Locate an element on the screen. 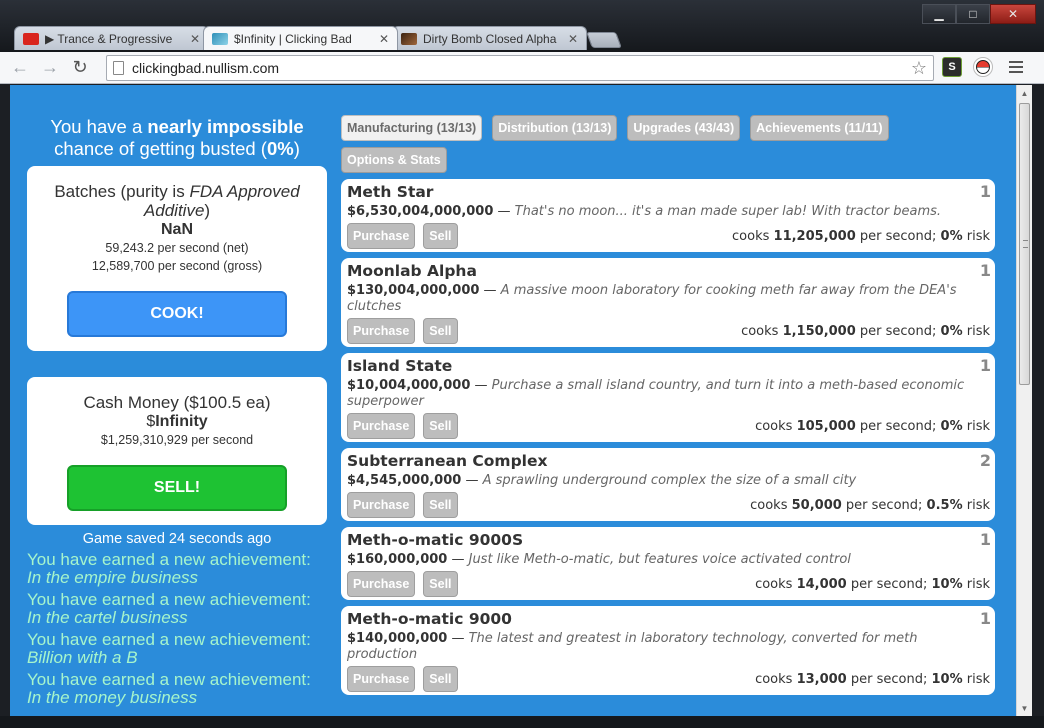 This screenshot has width=1044, height=728. scroll-down-arrow-icon: ▼ is located at coordinates (1024, 708).